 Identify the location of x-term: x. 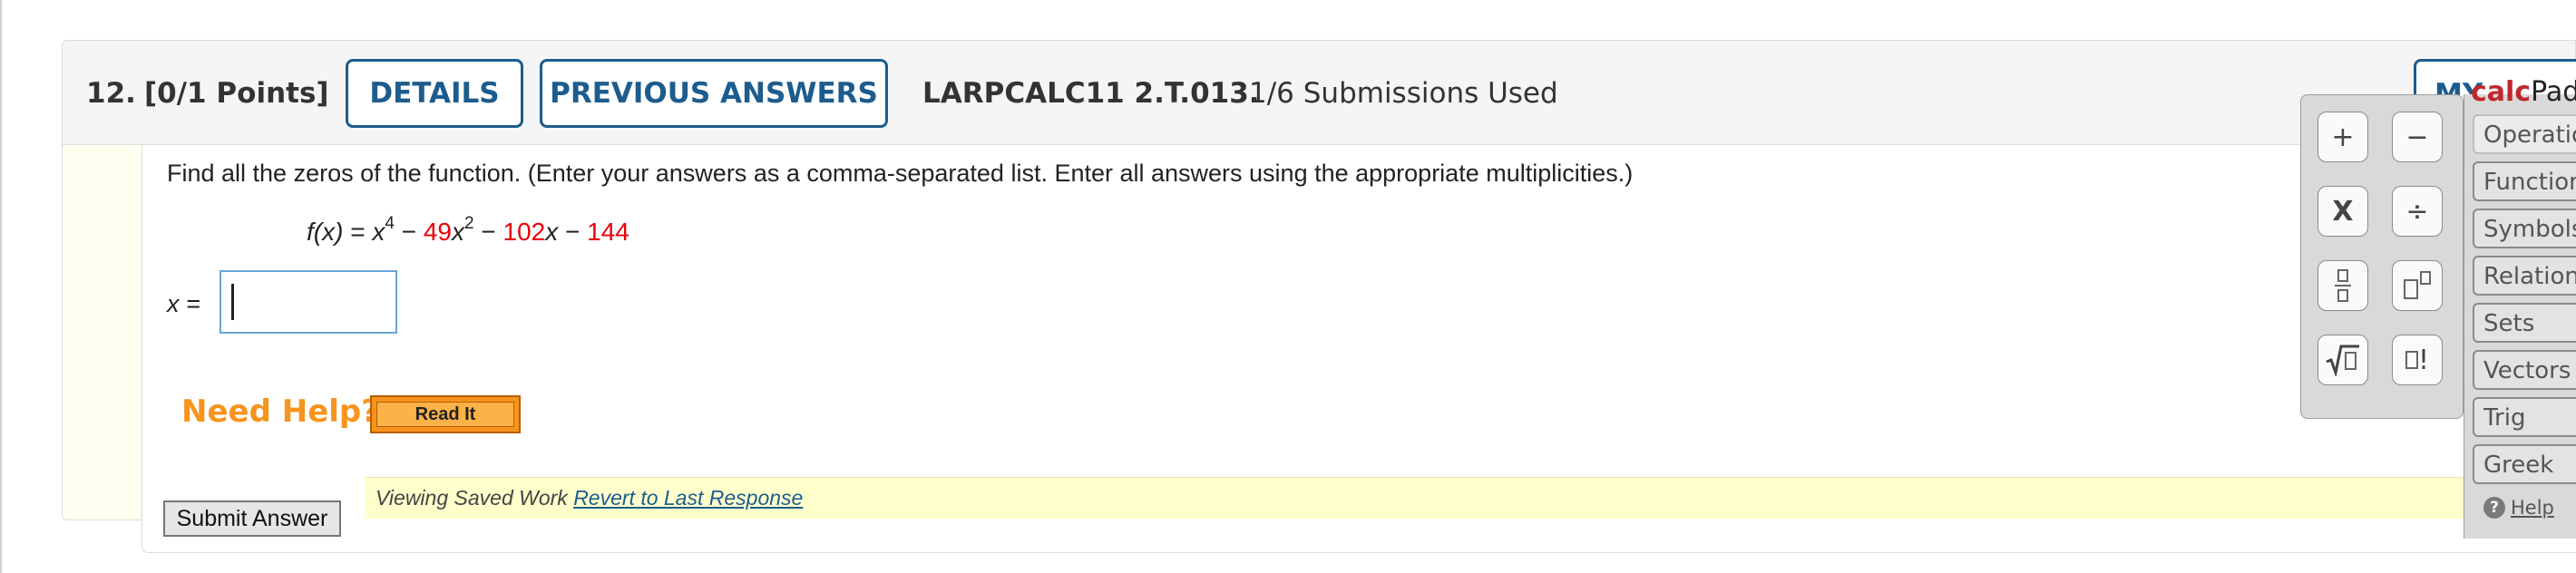
(378, 232).